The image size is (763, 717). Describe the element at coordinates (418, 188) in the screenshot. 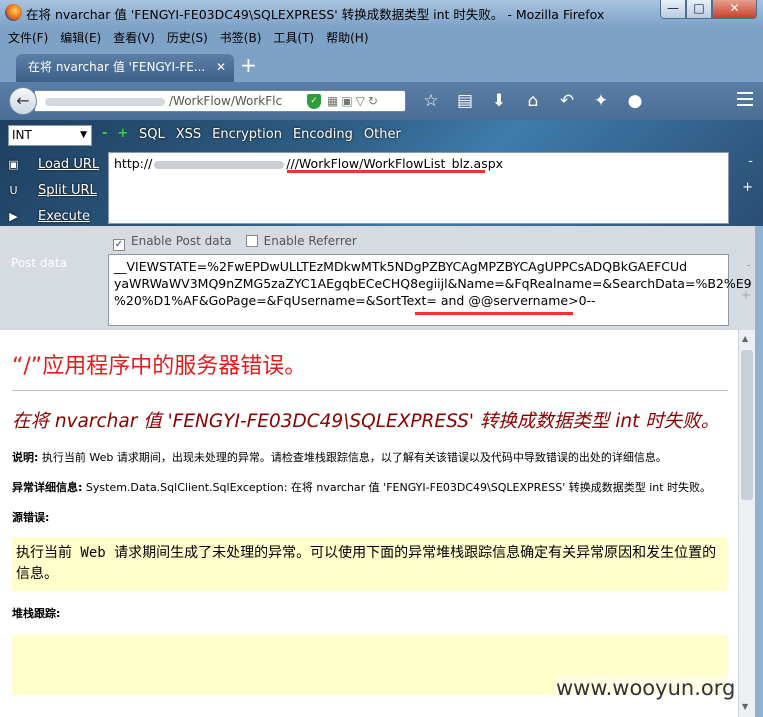

I see `hackbar-url-field: http:// ///WorkFlow/WorkFlowList_blz.aspx` at that location.